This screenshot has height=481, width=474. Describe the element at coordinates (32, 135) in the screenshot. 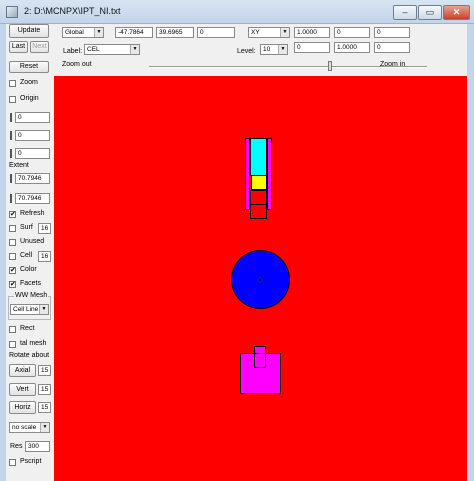

I see `origin-y-field: 0` at that location.